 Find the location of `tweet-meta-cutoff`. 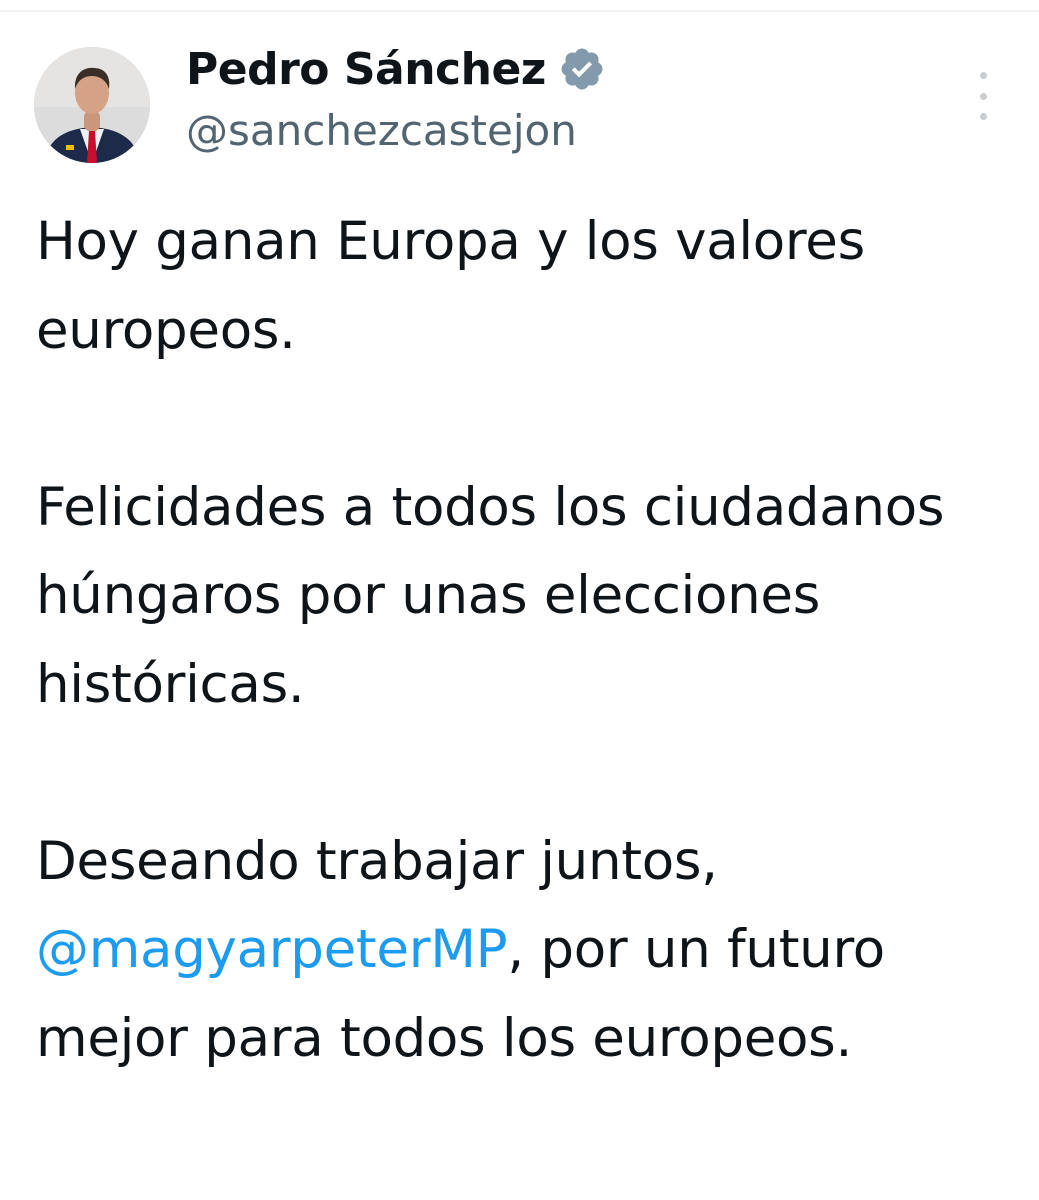

tweet-meta-cutoff is located at coordinates (131, 1194).